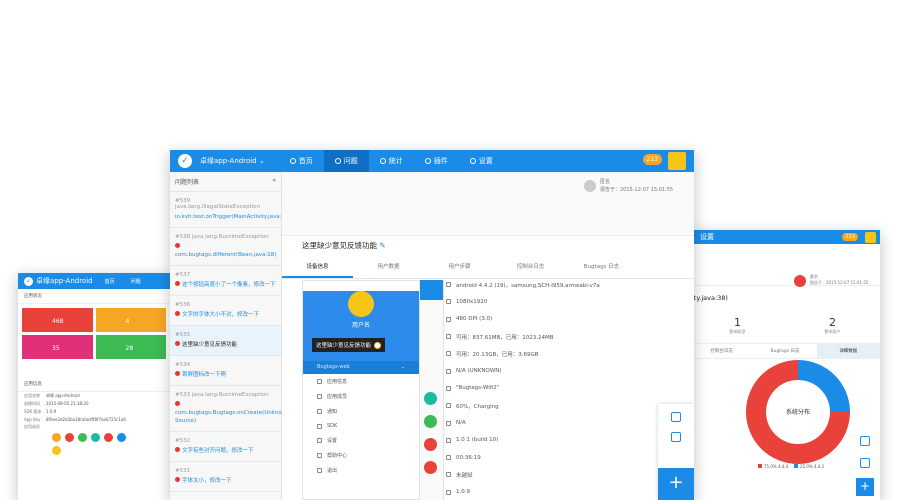  What do you see at coordinates (333, 367) in the screenshot?
I see `app-select-value: Bugtags-web` at bounding box center [333, 367].